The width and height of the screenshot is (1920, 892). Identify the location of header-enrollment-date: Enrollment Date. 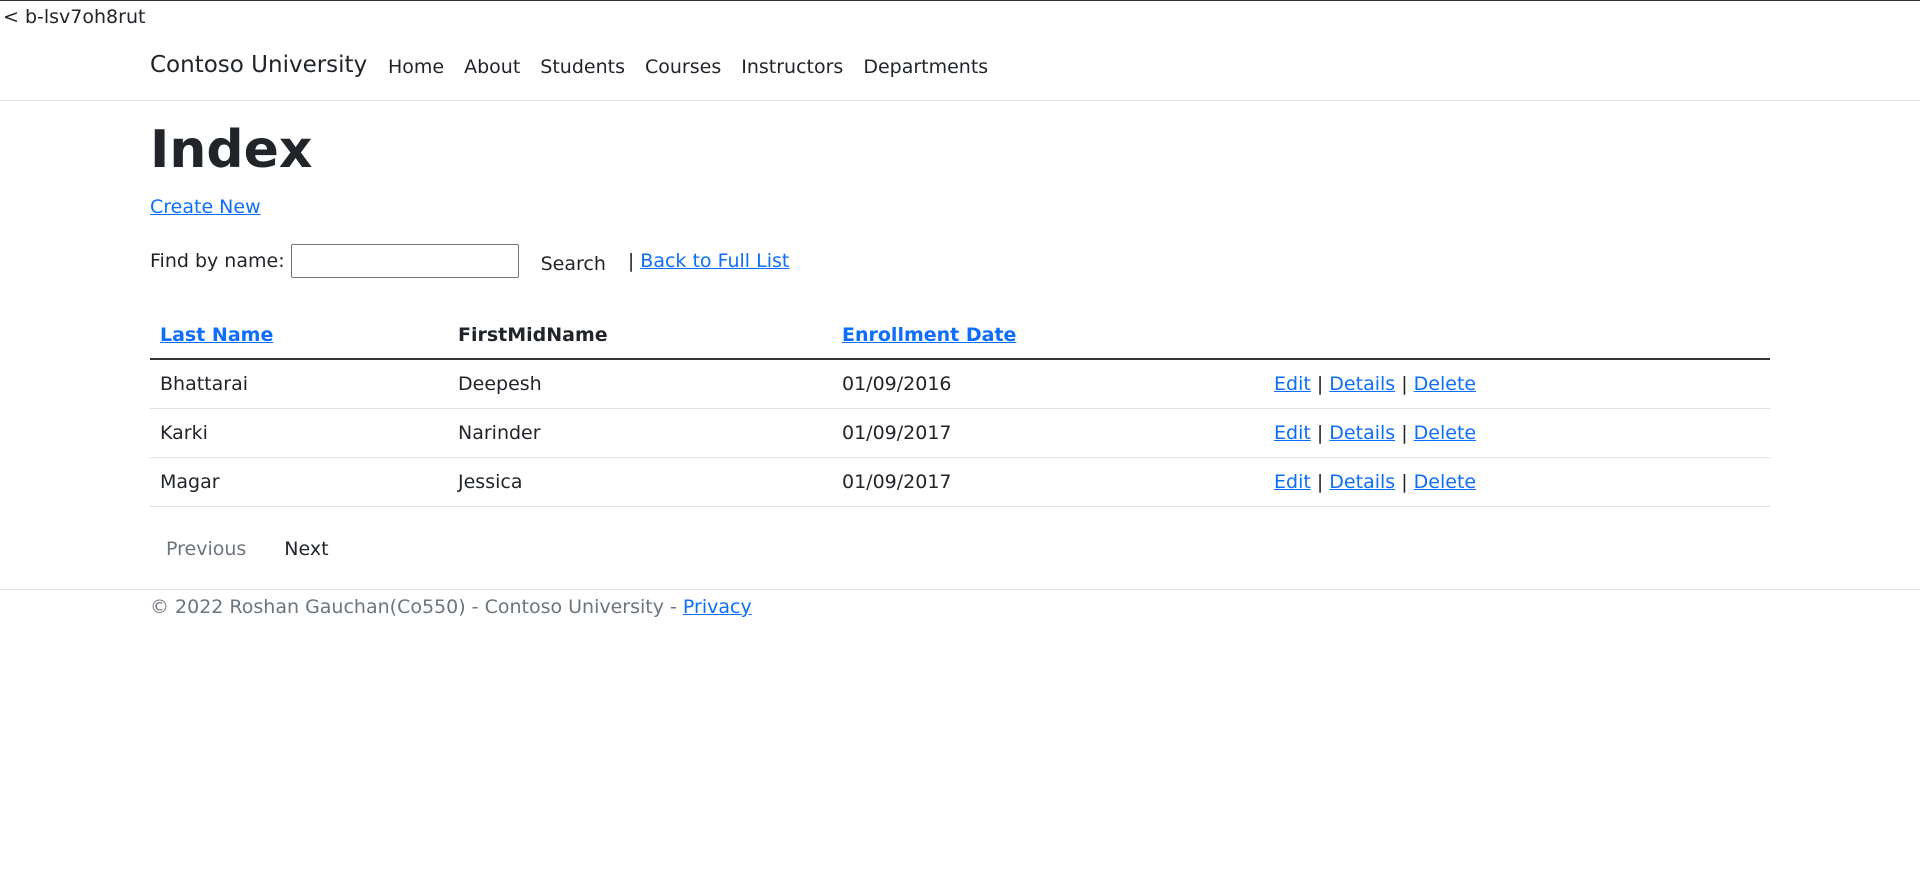
(1048, 335).